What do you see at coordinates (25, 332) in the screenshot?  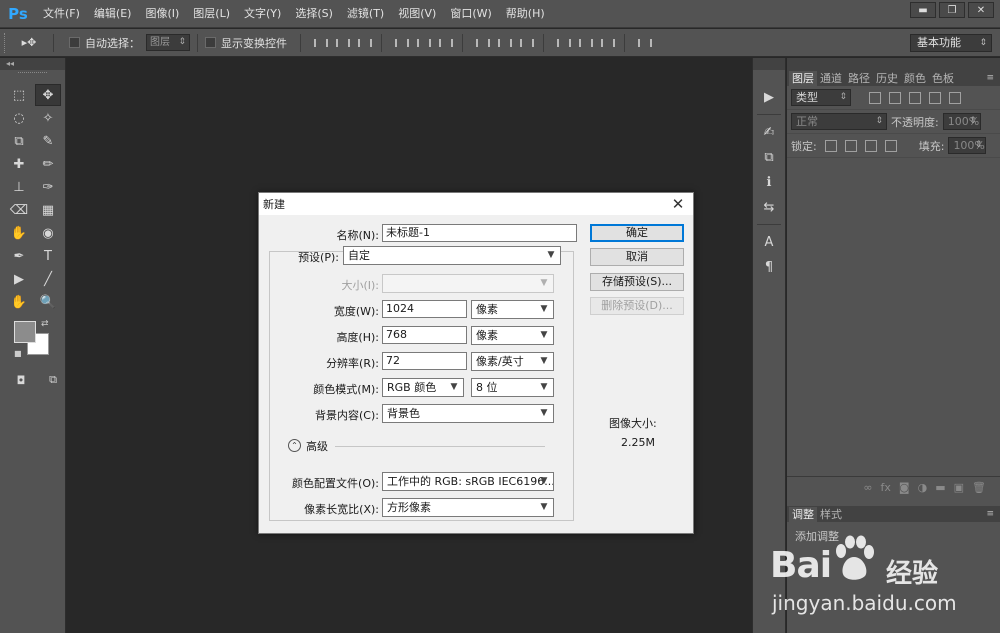 I see `foreground-color-swatch` at bounding box center [25, 332].